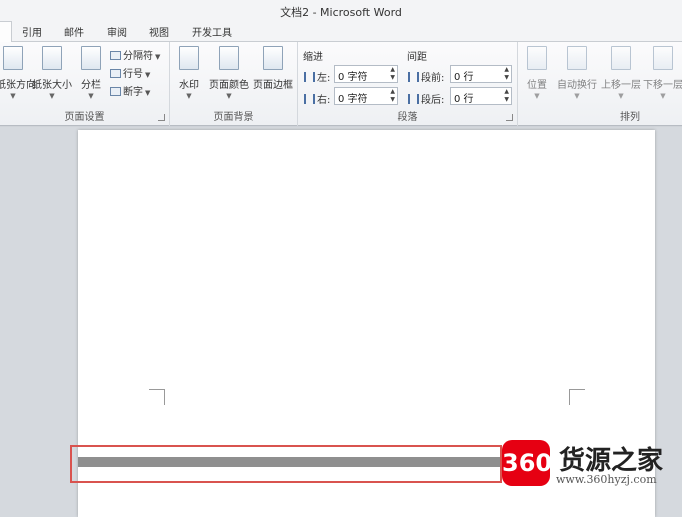 The image size is (682, 517). Describe the element at coordinates (91, 58) in the screenshot. I see `columns-icon` at that location.